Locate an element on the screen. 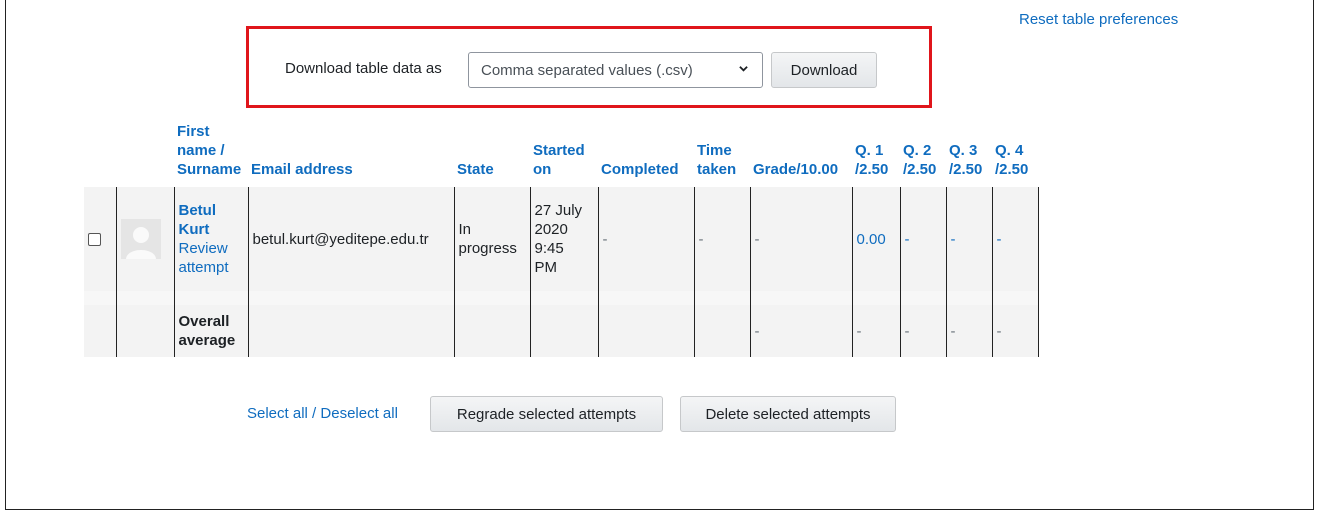  name-header: First name / Surname is located at coordinates (211, 150).